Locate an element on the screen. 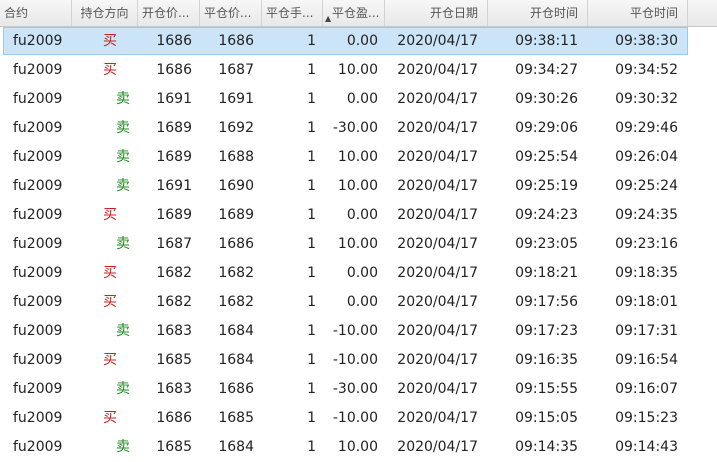 The height and width of the screenshot is (462, 717). cell-close-price: 1687 is located at coordinates (236, 70).